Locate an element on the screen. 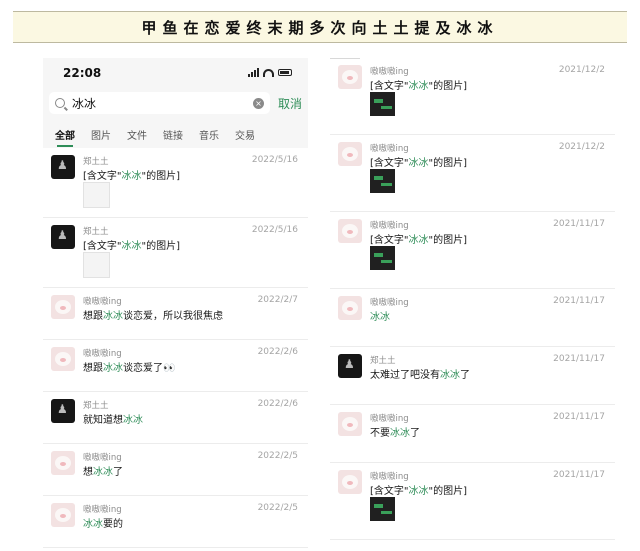  text-segment: 就知道想 is located at coordinates (103, 420).